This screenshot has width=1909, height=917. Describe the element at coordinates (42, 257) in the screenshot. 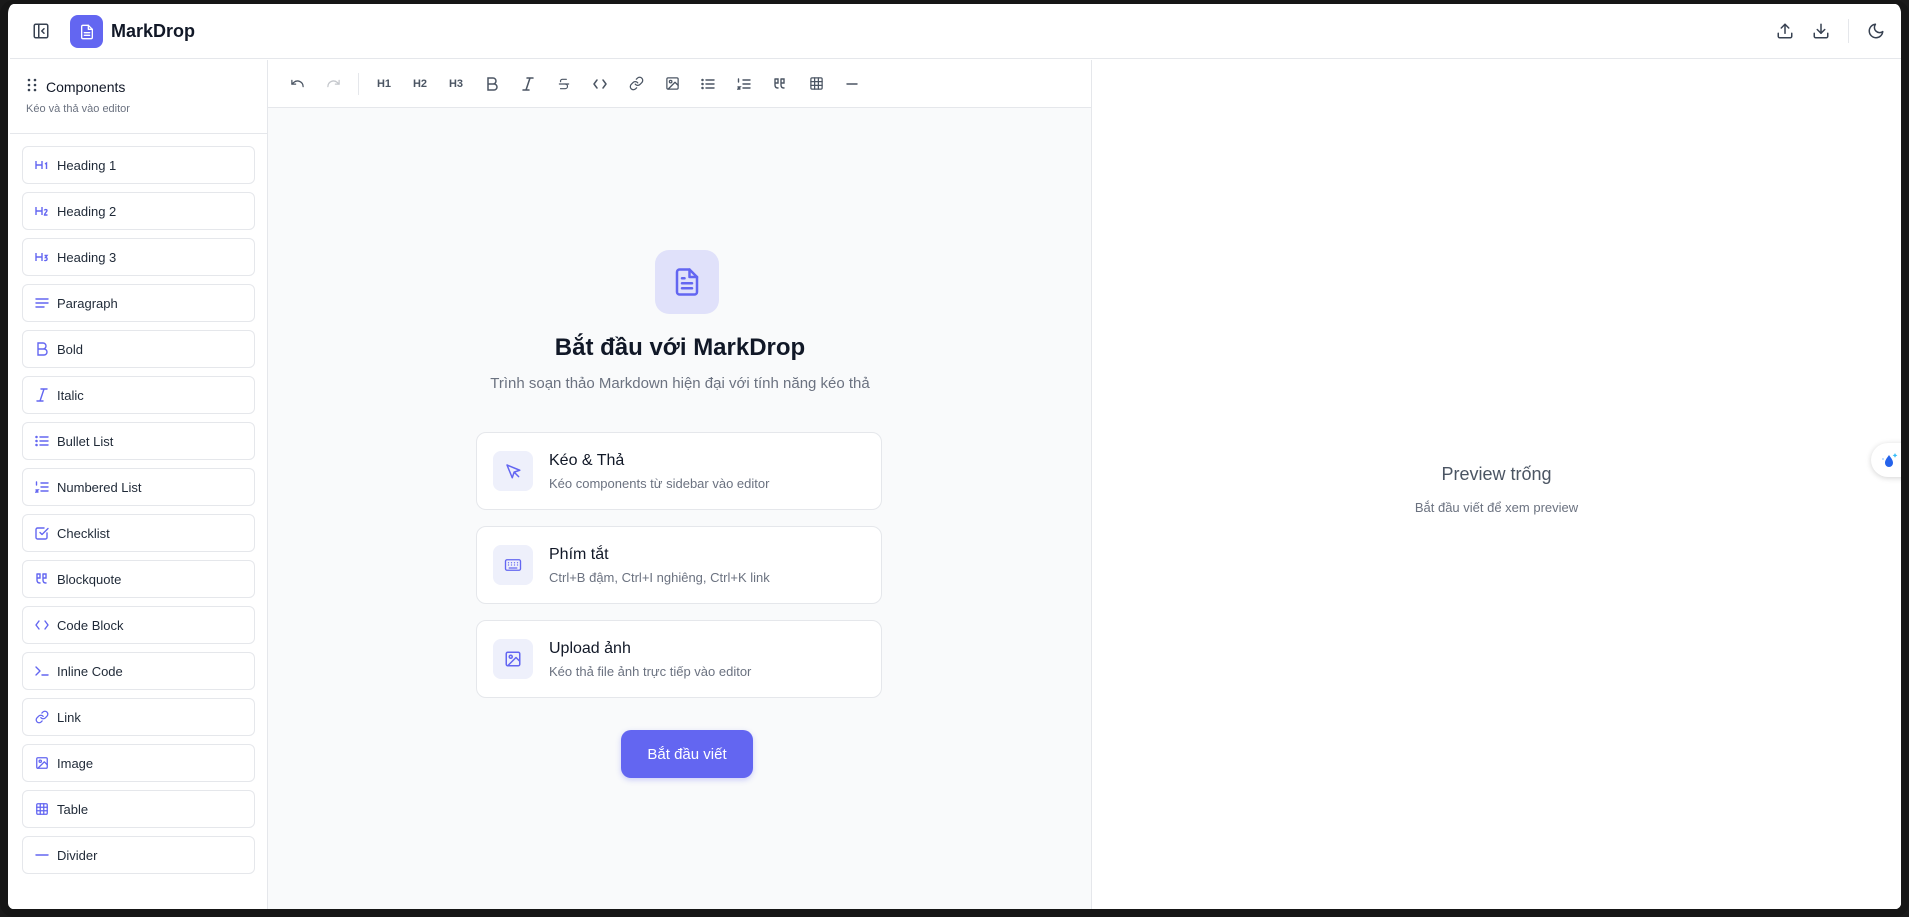

I see `heading-3-icon` at that location.